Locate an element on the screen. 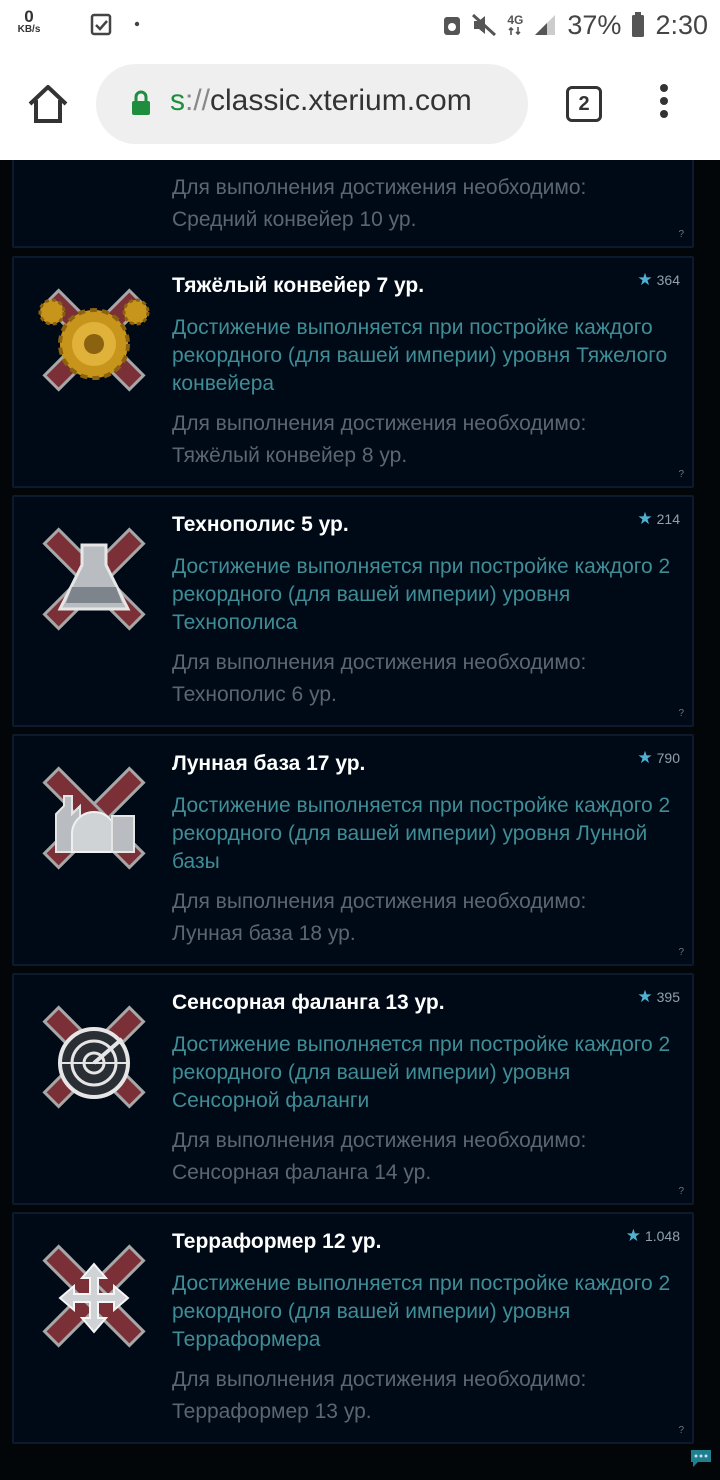 The width and height of the screenshot is (720, 1480). gear-emblem-icon is located at coordinates (94, 340).